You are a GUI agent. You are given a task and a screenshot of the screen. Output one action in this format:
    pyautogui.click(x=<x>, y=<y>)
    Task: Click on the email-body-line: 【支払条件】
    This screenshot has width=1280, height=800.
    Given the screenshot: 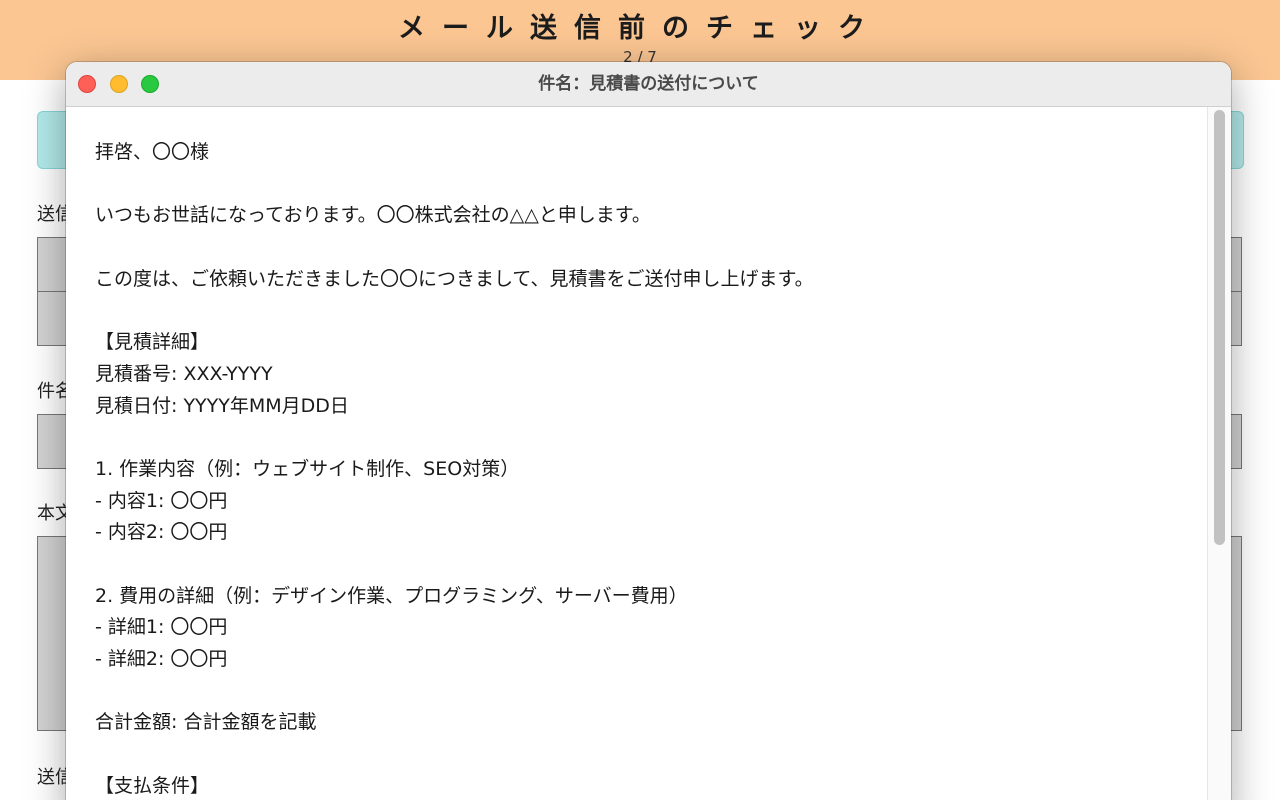 What is the action you would take?
    pyautogui.click(x=152, y=785)
    